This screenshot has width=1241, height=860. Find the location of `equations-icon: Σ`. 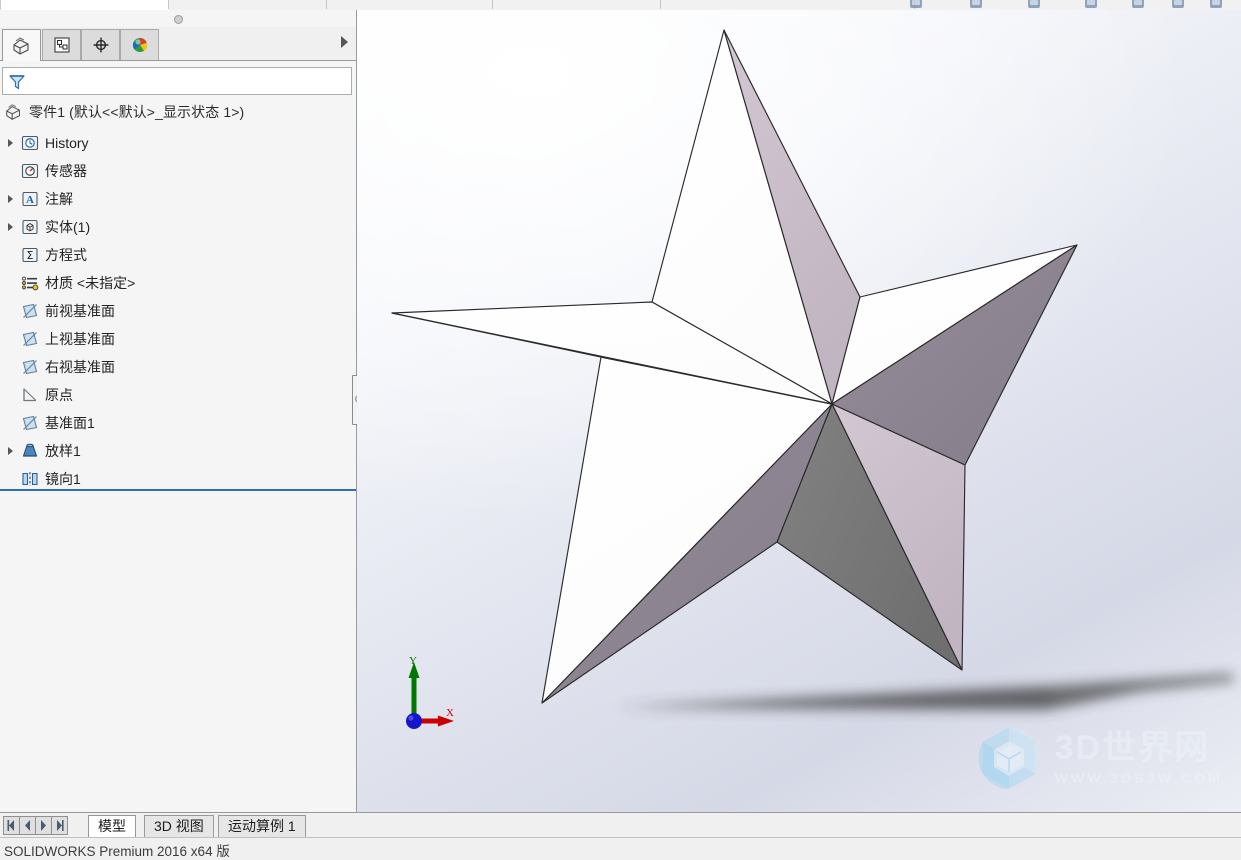

equations-icon: Σ is located at coordinates (30, 255).